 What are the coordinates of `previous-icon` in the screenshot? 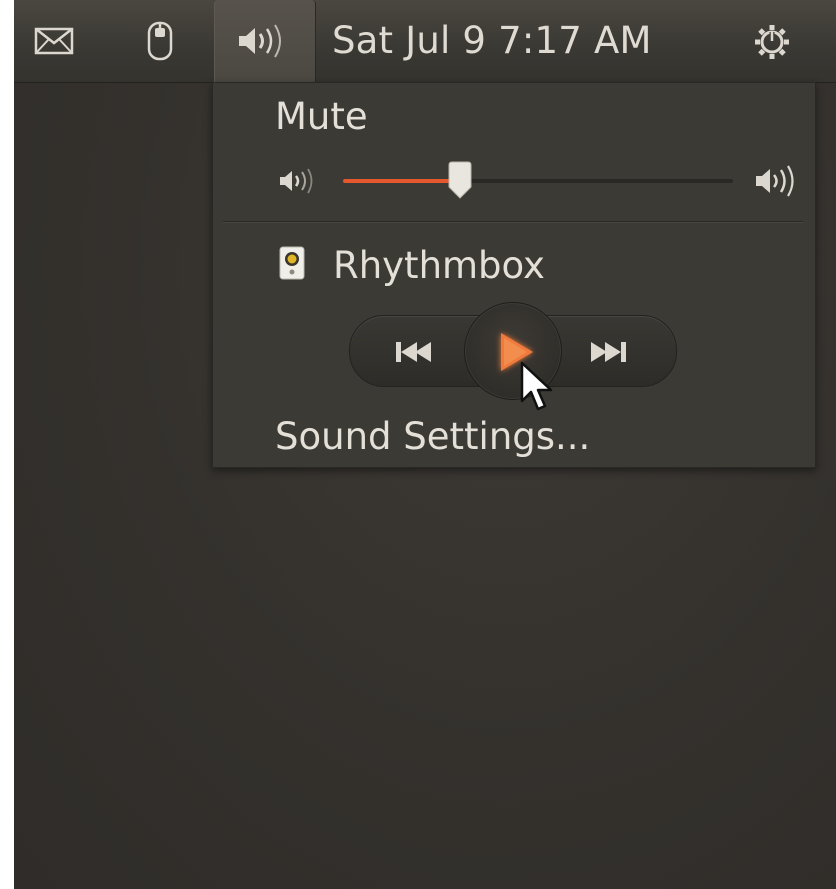 It's located at (413, 352).